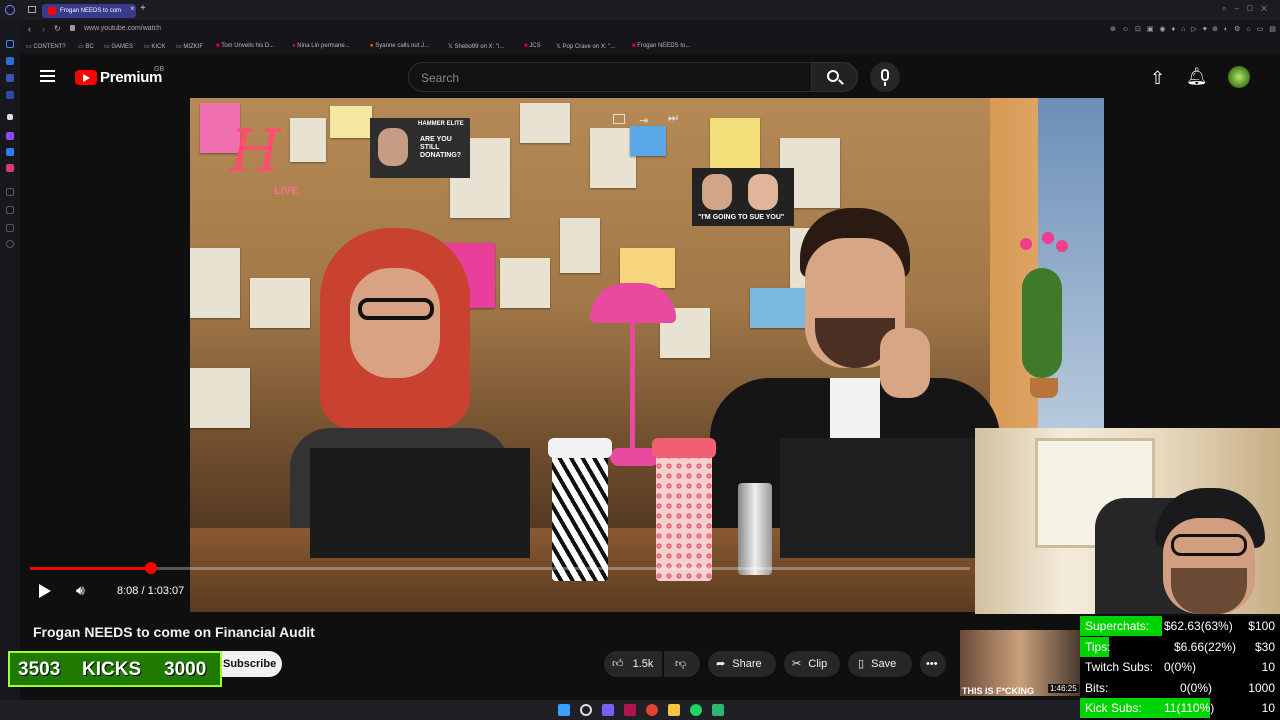 The height and width of the screenshot is (720, 1280). Describe the element at coordinates (532, 46) in the screenshot. I see `bookmark-link: ■ JCS` at that location.